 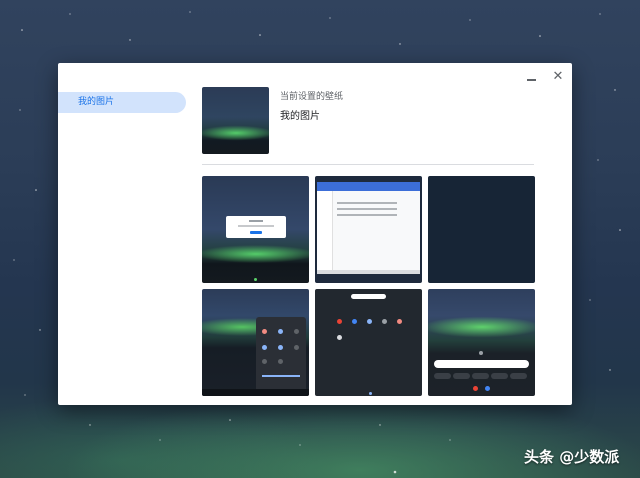 I want to click on mini-search-bar, so click(x=481, y=364).